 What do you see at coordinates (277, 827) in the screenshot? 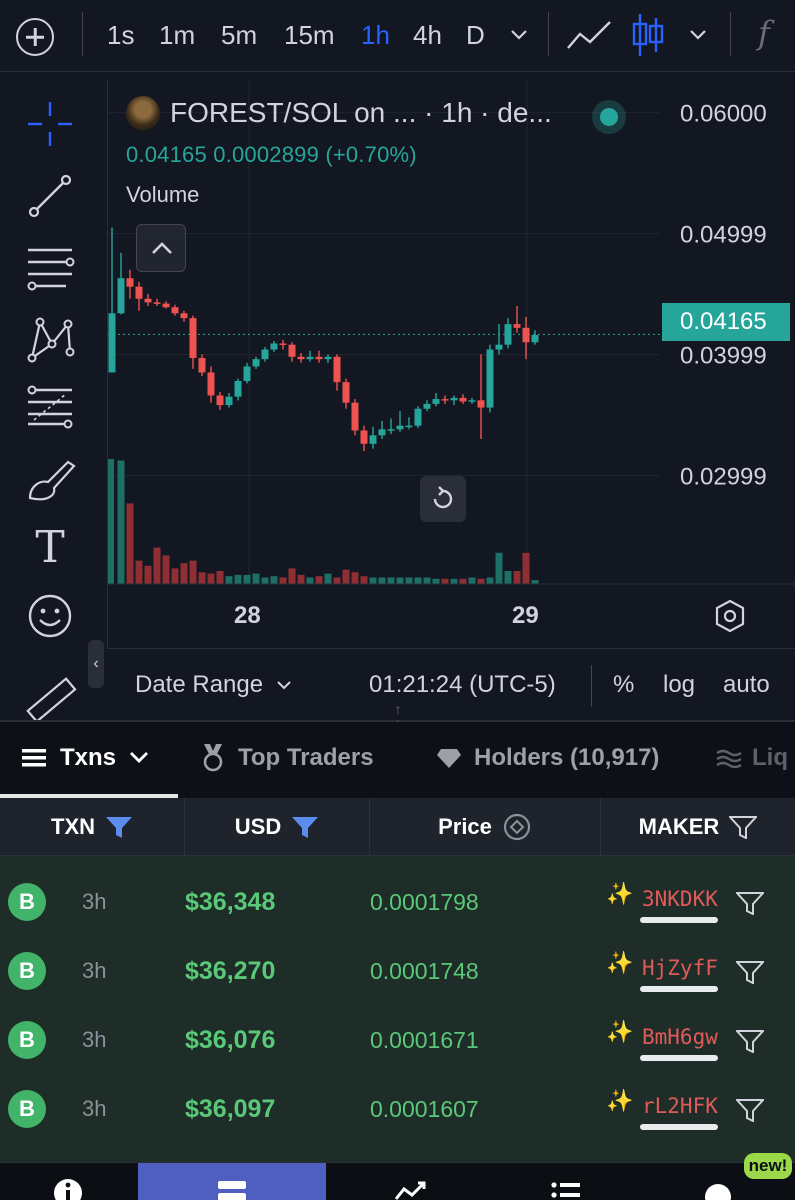
I see `column-usd: USD` at bounding box center [277, 827].